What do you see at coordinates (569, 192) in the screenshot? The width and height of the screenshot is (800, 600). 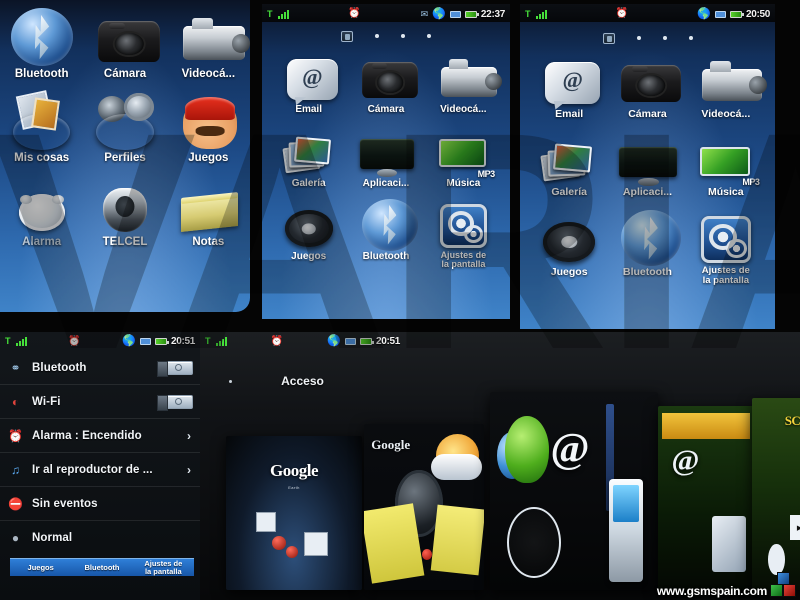 I see `menu-item-label: Galería` at bounding box center [569, 192].